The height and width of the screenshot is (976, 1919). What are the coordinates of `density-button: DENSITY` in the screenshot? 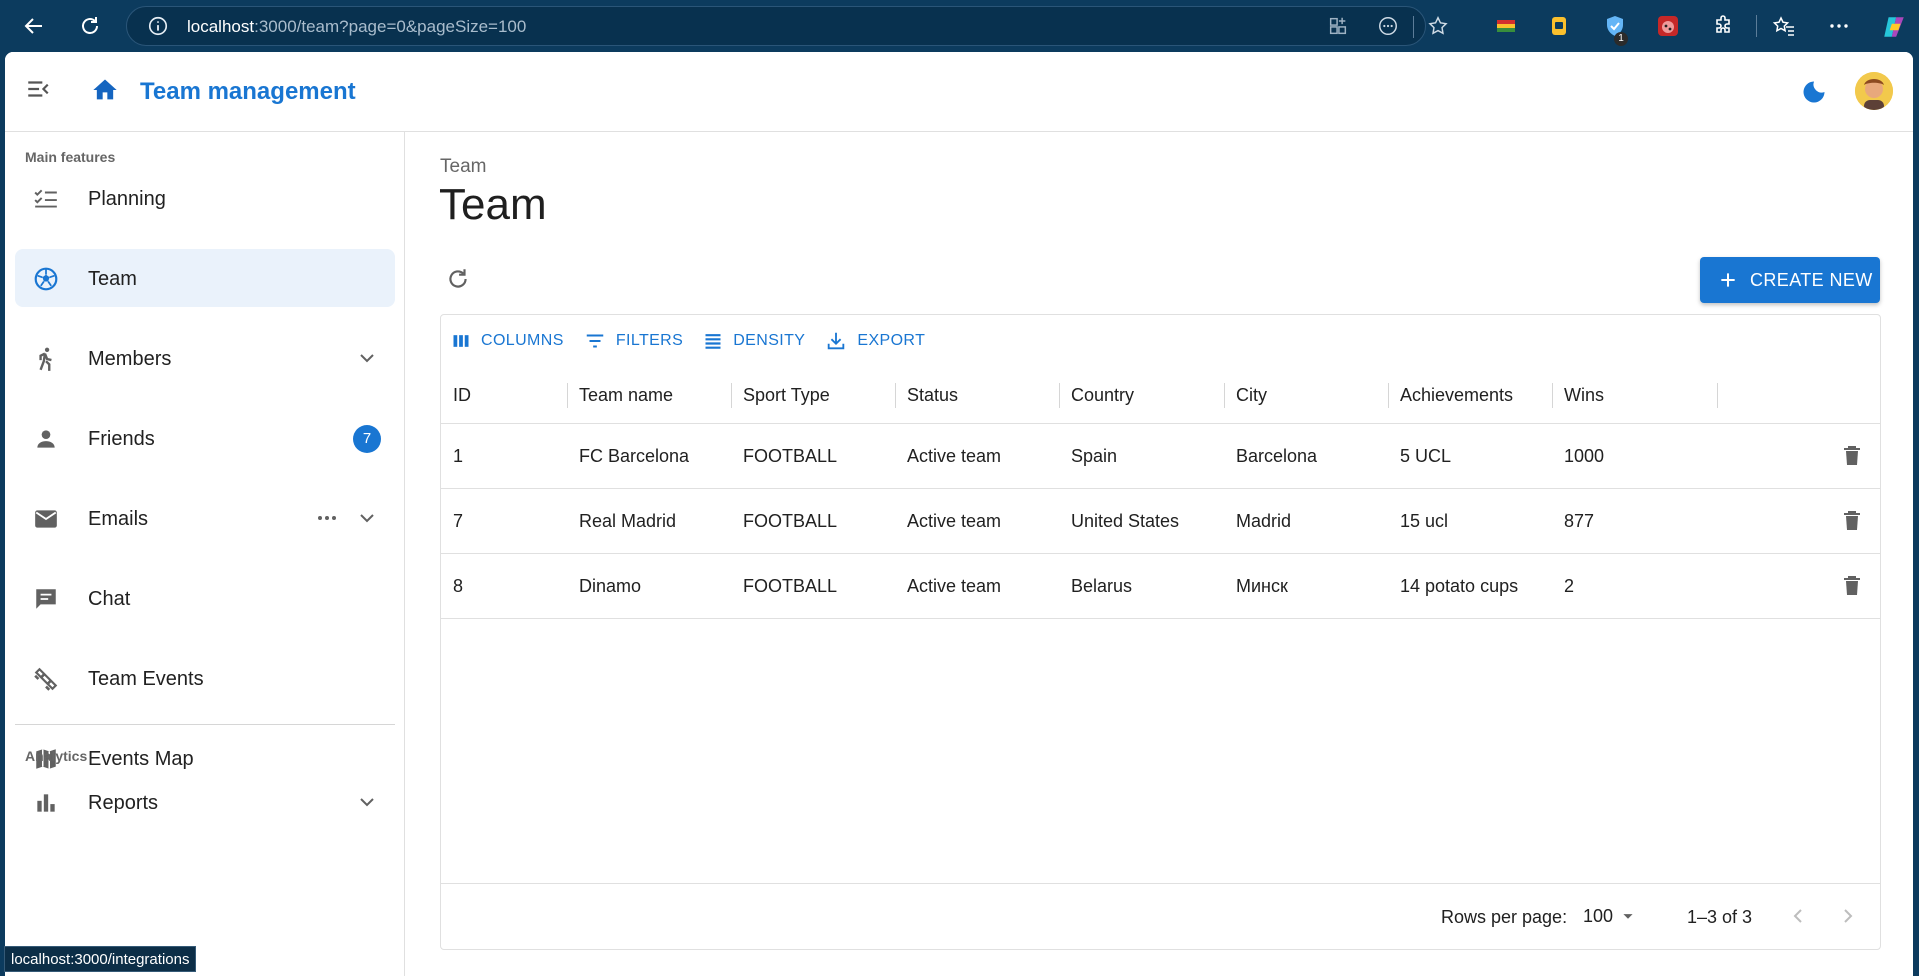 It's located at (754, 341).